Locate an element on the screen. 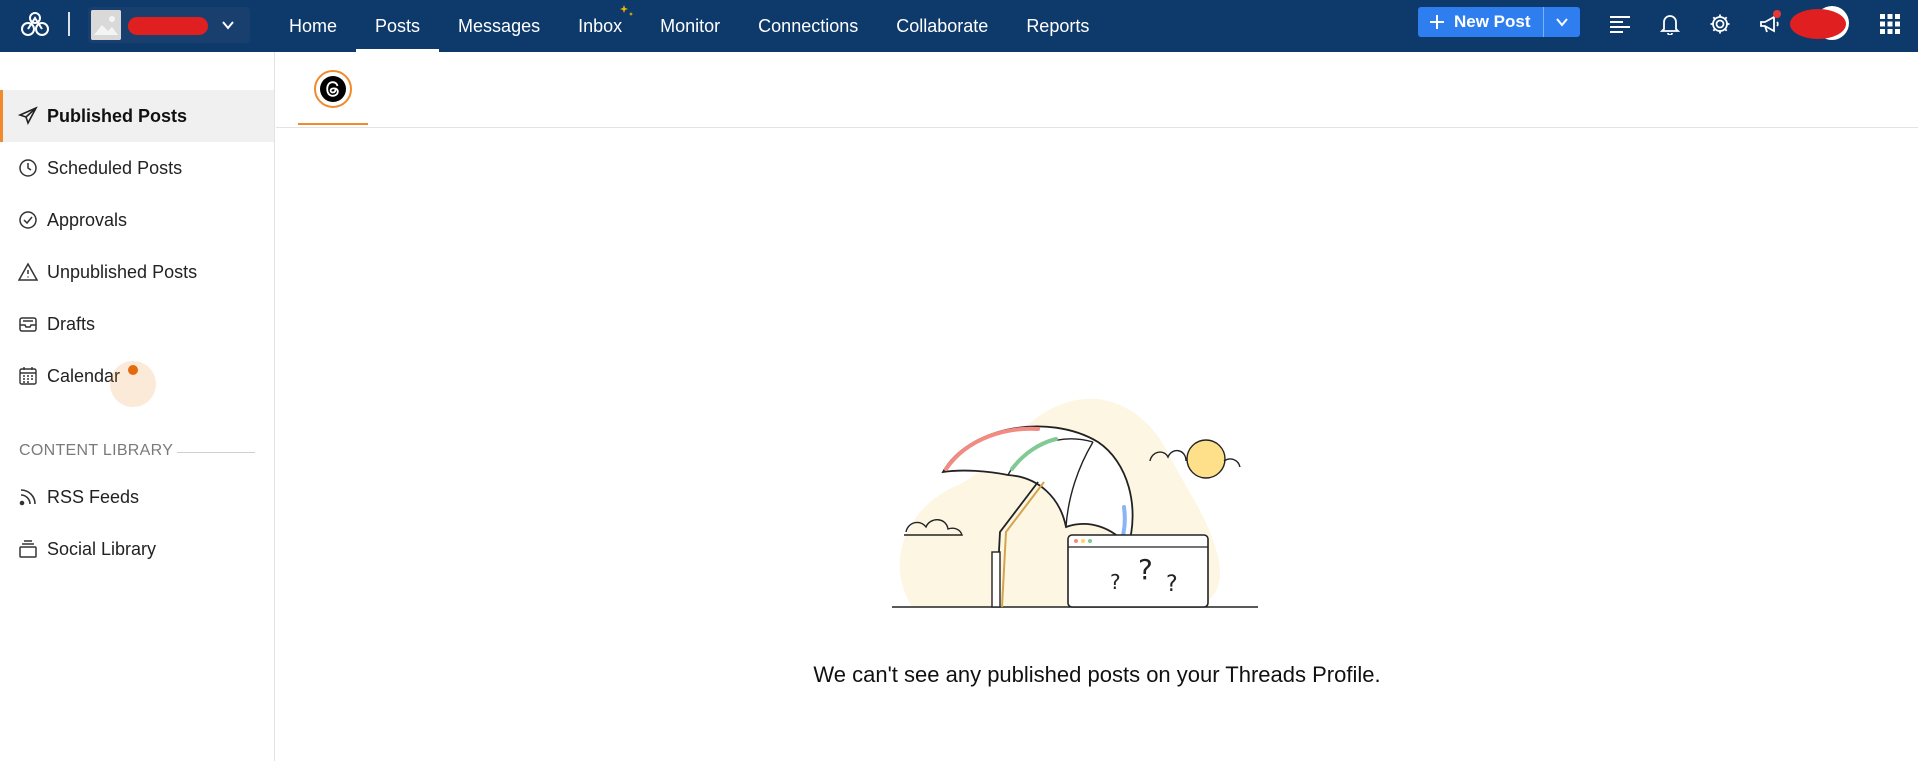 The height and width of the screenshot is (761, 1918). nav-inbox: Inbox is located at coordinates (600, 26).